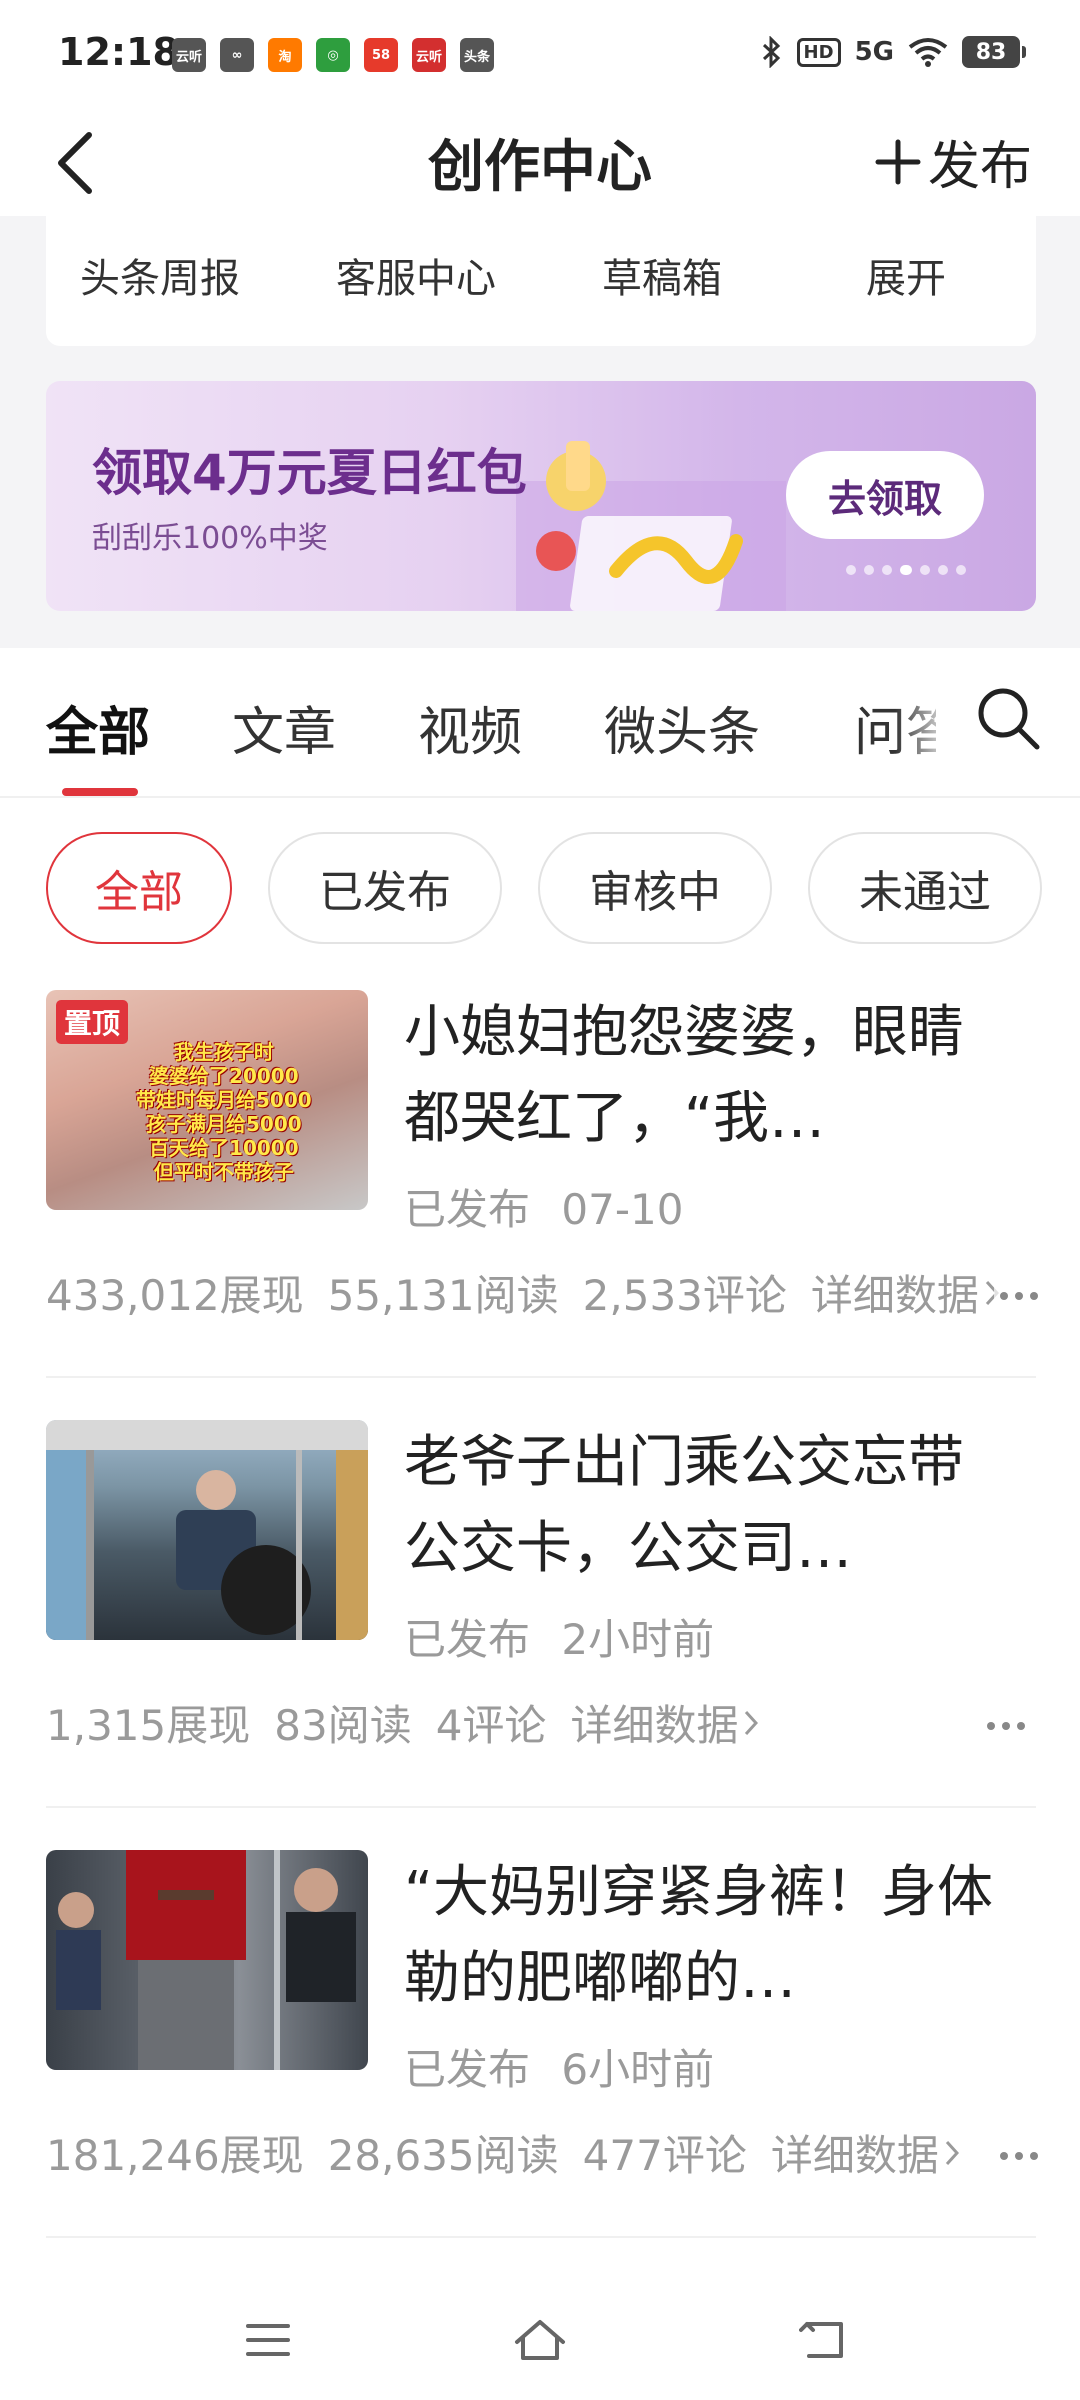 This screenshot has width=1080, height=2400. What do you see at coordinates (284, 727) in the screenshot?
I see `tab-articles: 文章` at bounding box center [284, 727].